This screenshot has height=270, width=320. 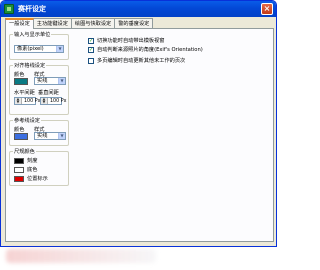 I want to click on ruler-color-group: 尺规颜色 刻度 底色 位置标示, so click(x=39, y=167).